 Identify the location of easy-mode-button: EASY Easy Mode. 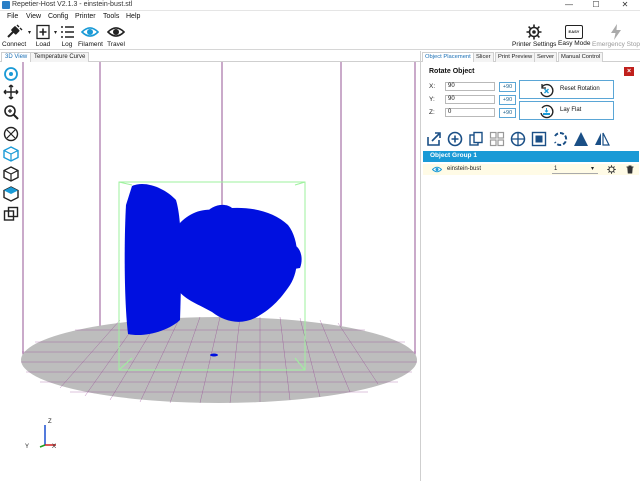
(574, 36).